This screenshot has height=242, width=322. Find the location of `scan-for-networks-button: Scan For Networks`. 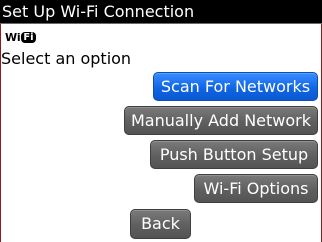

scan-for-networks-button: Scan For Networks is located at coordinates (235, 86).